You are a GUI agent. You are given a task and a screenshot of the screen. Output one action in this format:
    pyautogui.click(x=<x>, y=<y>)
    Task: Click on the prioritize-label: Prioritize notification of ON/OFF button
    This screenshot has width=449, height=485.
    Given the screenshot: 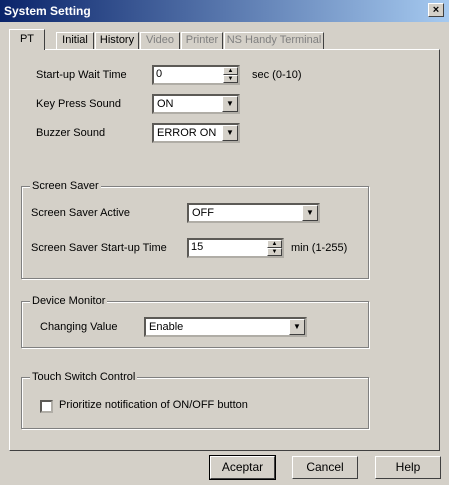 What is the action you would take?
    pyautogui.click(x=153, y=405)
    